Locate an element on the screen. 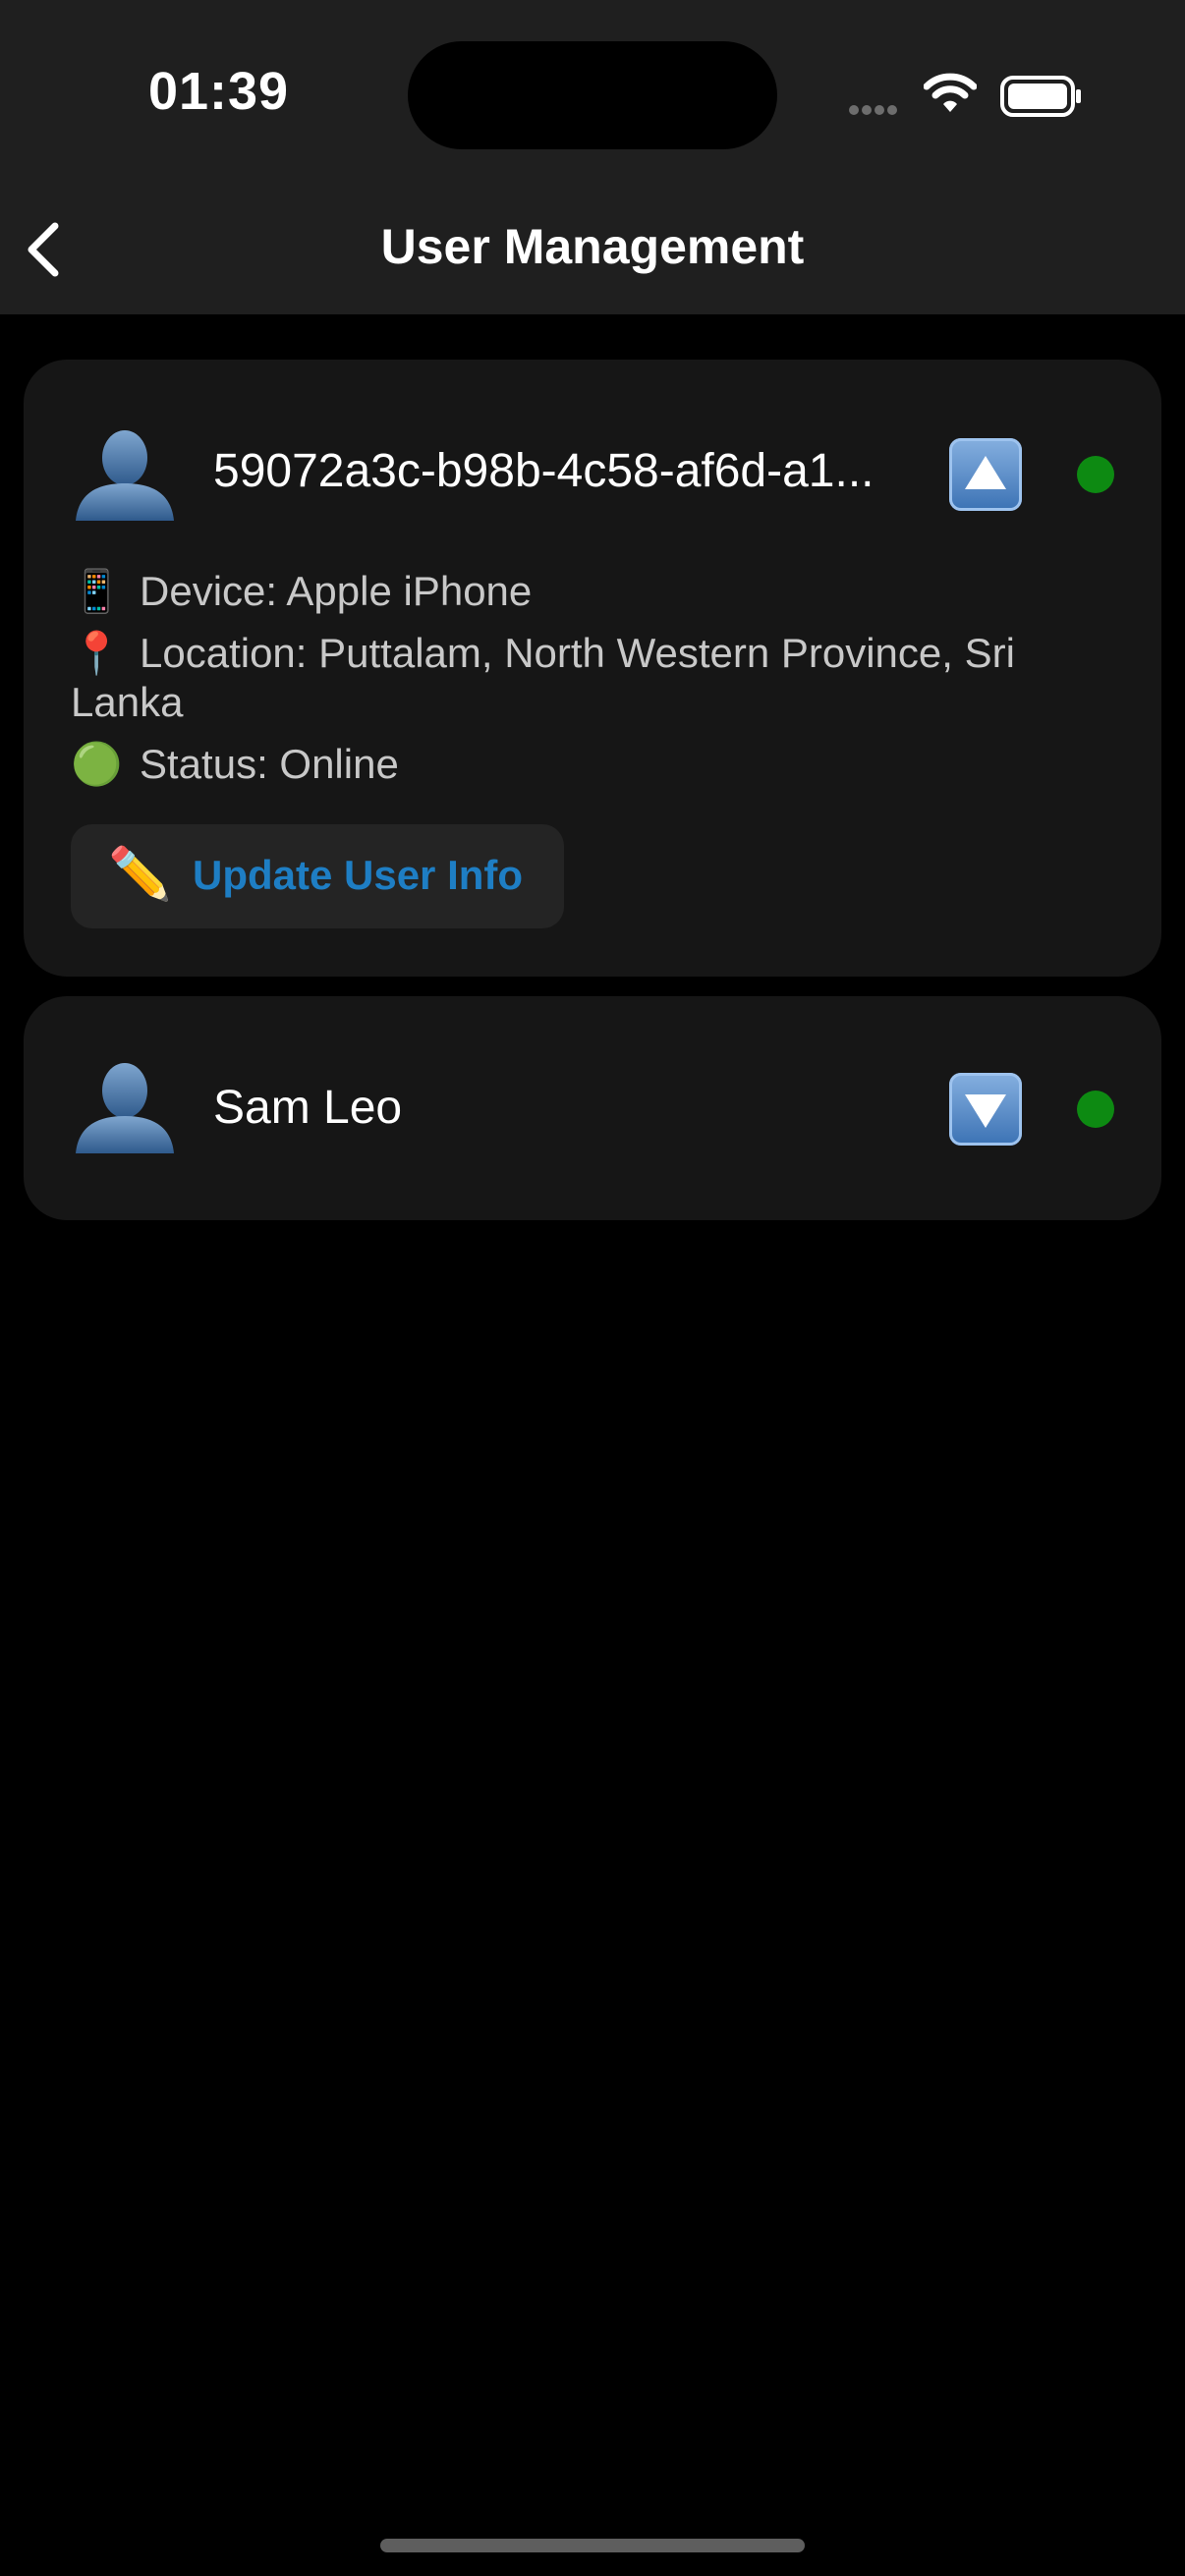  down-arrow-button-icon is located at coordinates (986, 1109).